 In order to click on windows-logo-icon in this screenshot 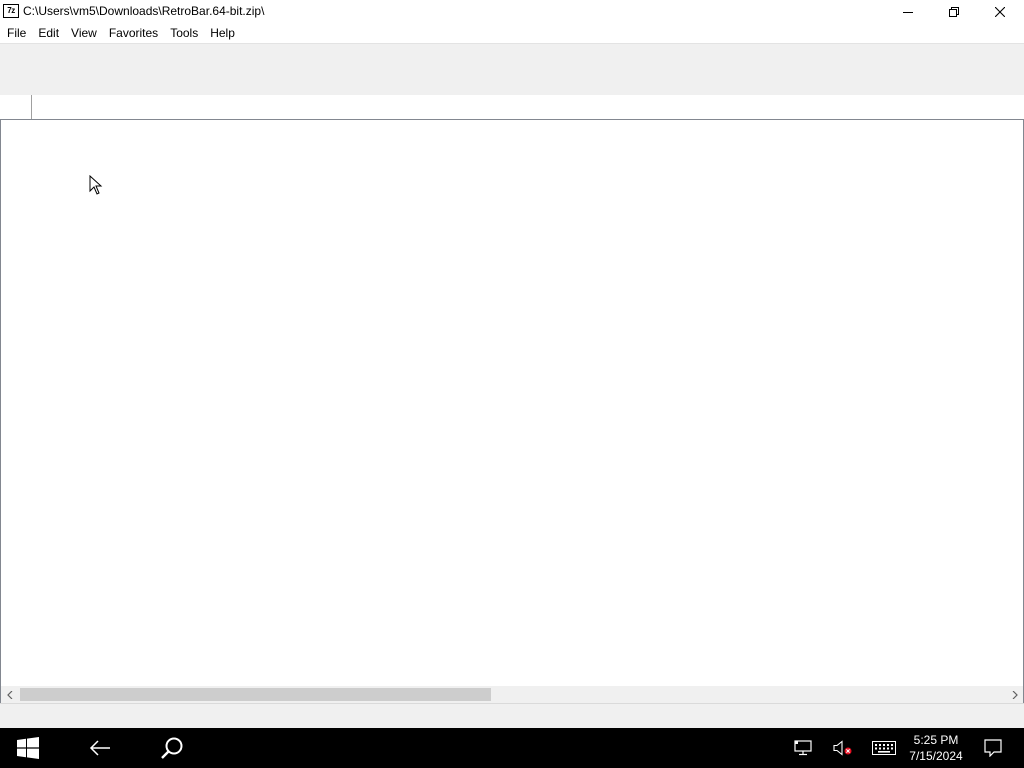, I will do `click(28, 748)`.